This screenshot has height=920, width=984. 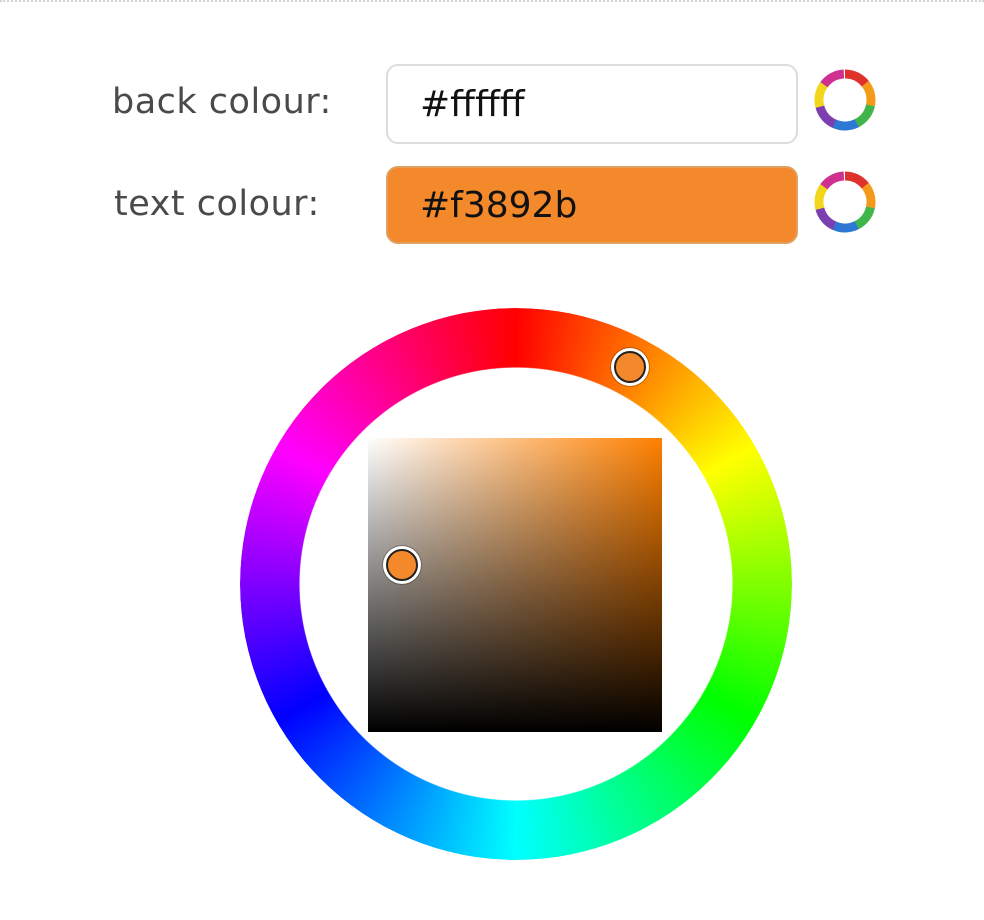 What do you see at coordinates (222, 102) in the screenshot?
I see `back-colour-label: back colour:` at bounding box center [222, 102].